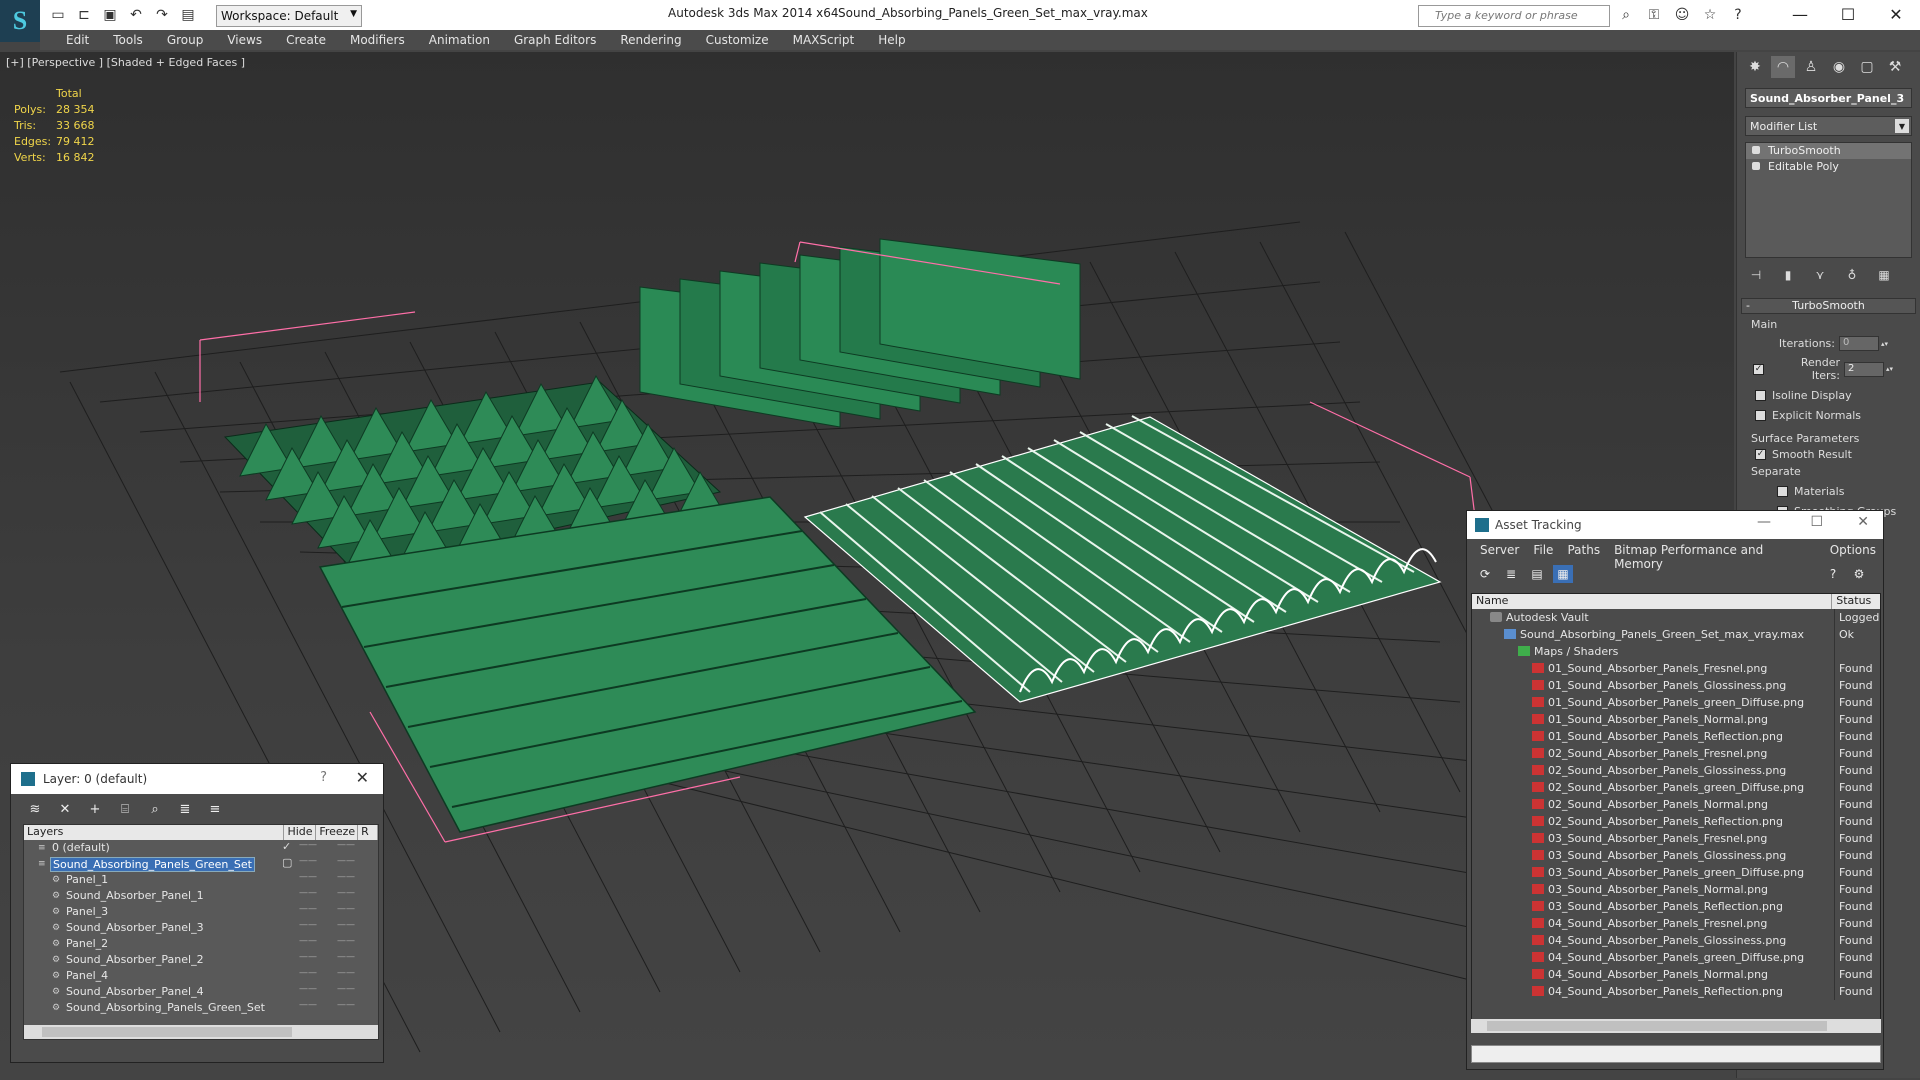  Describe the element at coordinates (1756, 166) in the screenshot. I see `expand-icon` at that location.